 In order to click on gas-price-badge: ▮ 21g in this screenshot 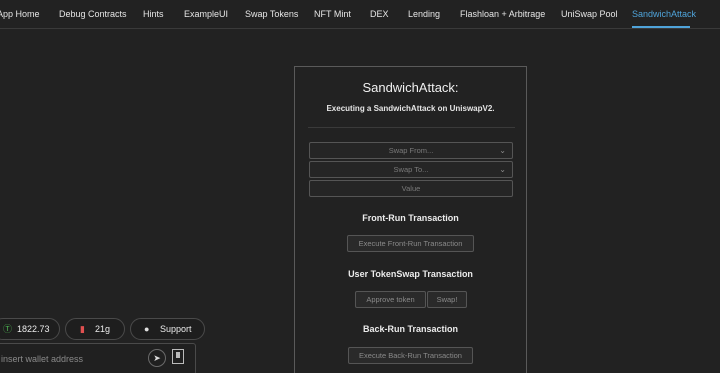, I will do `click(95, 329)`.